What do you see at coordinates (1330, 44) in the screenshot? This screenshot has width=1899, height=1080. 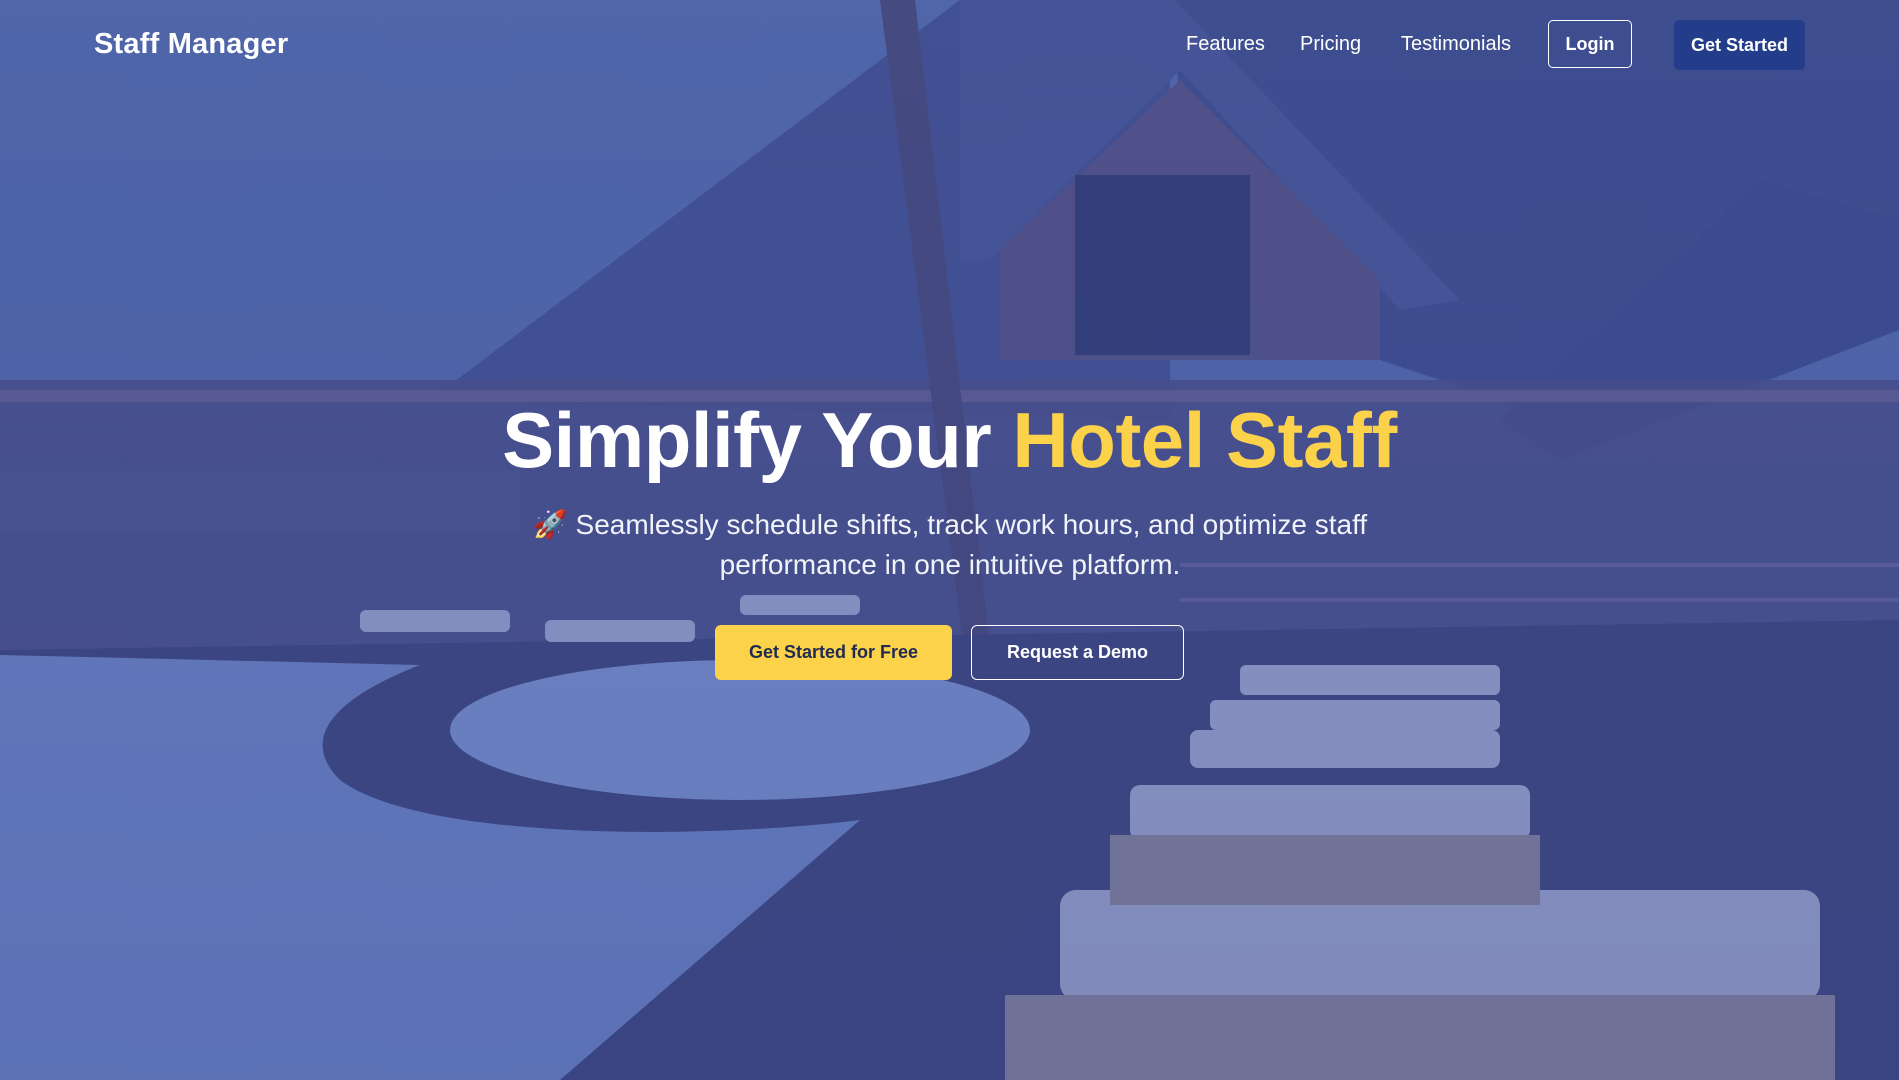 I see `nav-link-pricing: Pricing` at bounding box center [1330, 44].